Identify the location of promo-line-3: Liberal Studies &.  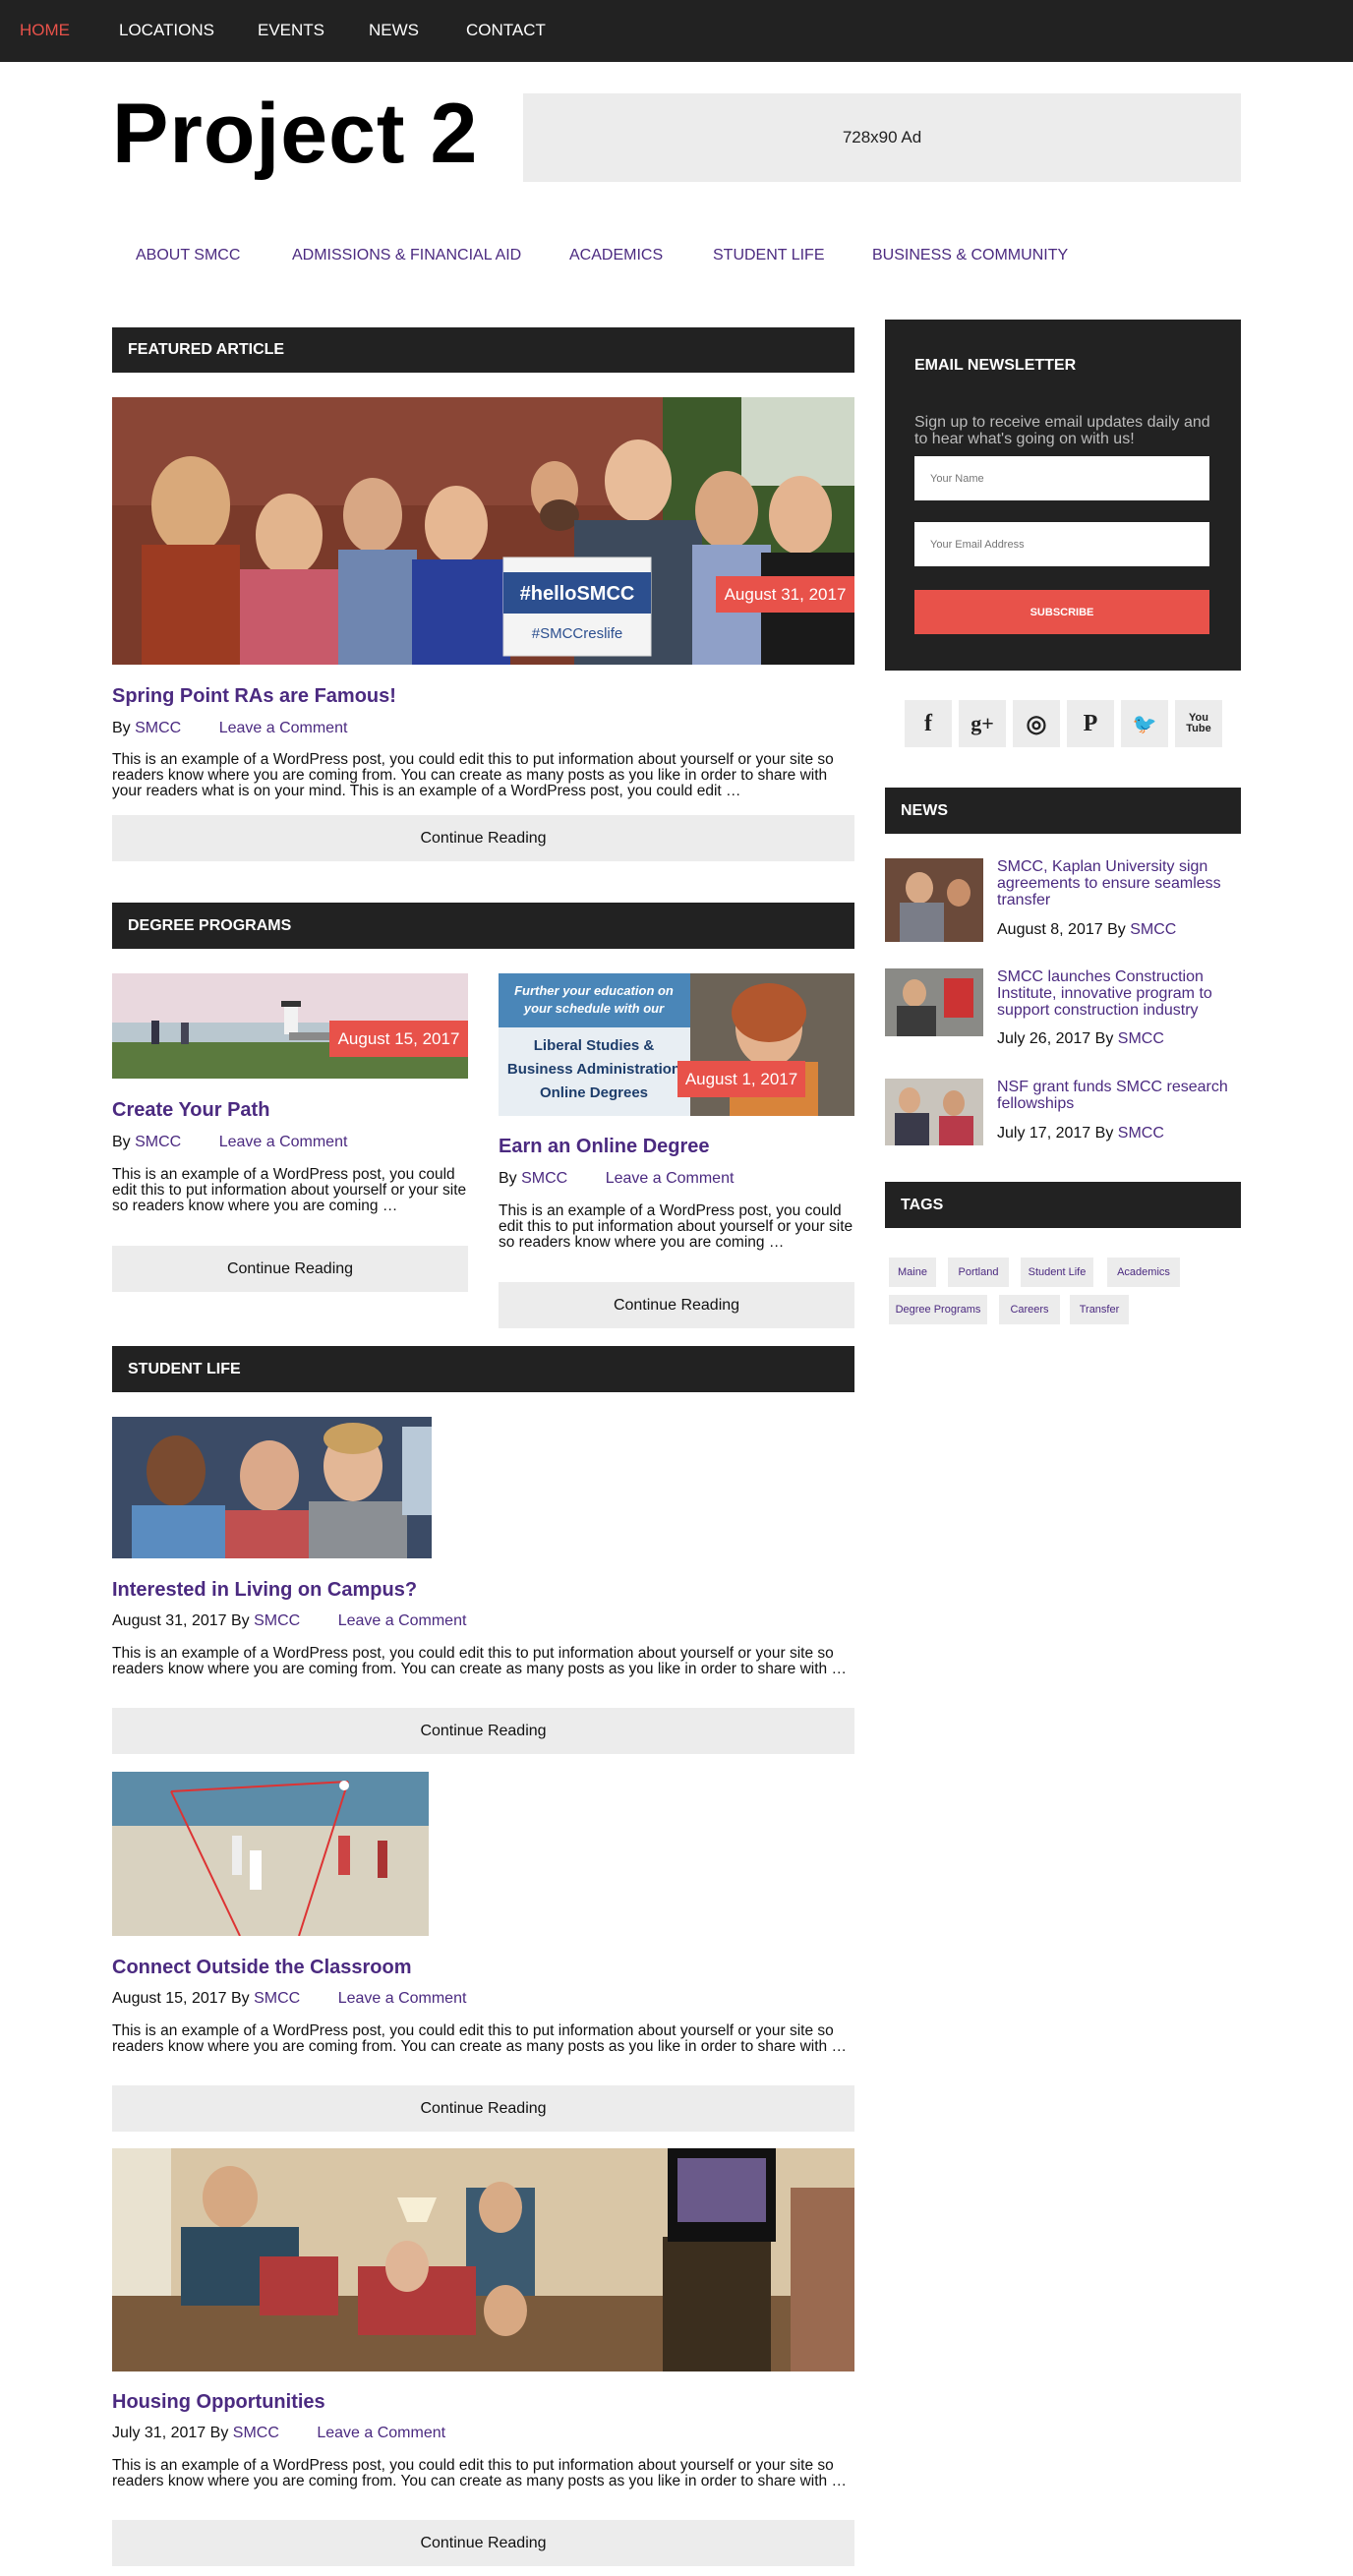
(594, 1045).